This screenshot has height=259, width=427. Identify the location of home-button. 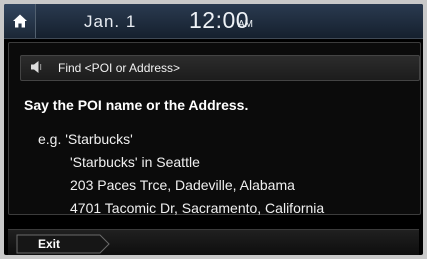
(20, 21).